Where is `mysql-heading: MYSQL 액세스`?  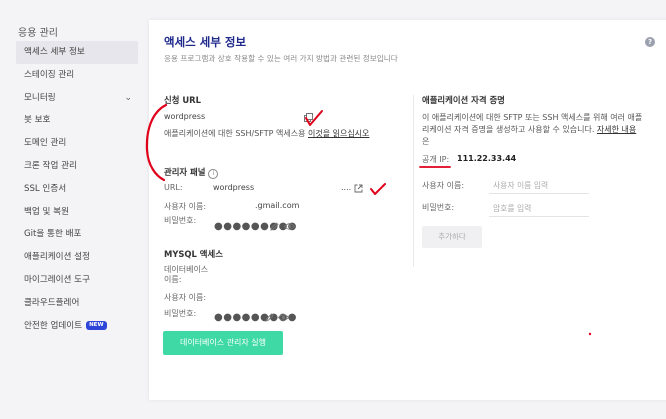 mysql-heading: MYSQL 액세스 is located at coordinates (193, 254).